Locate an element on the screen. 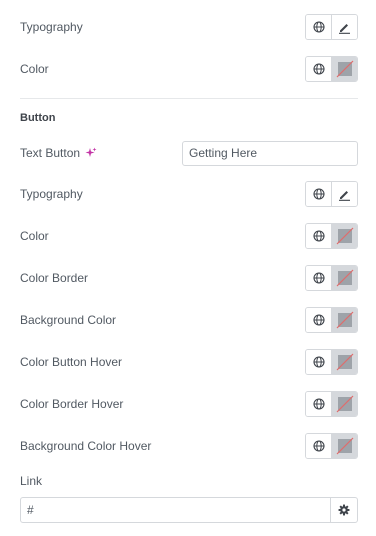  color-border-controls is located at coordinates (331, 278).